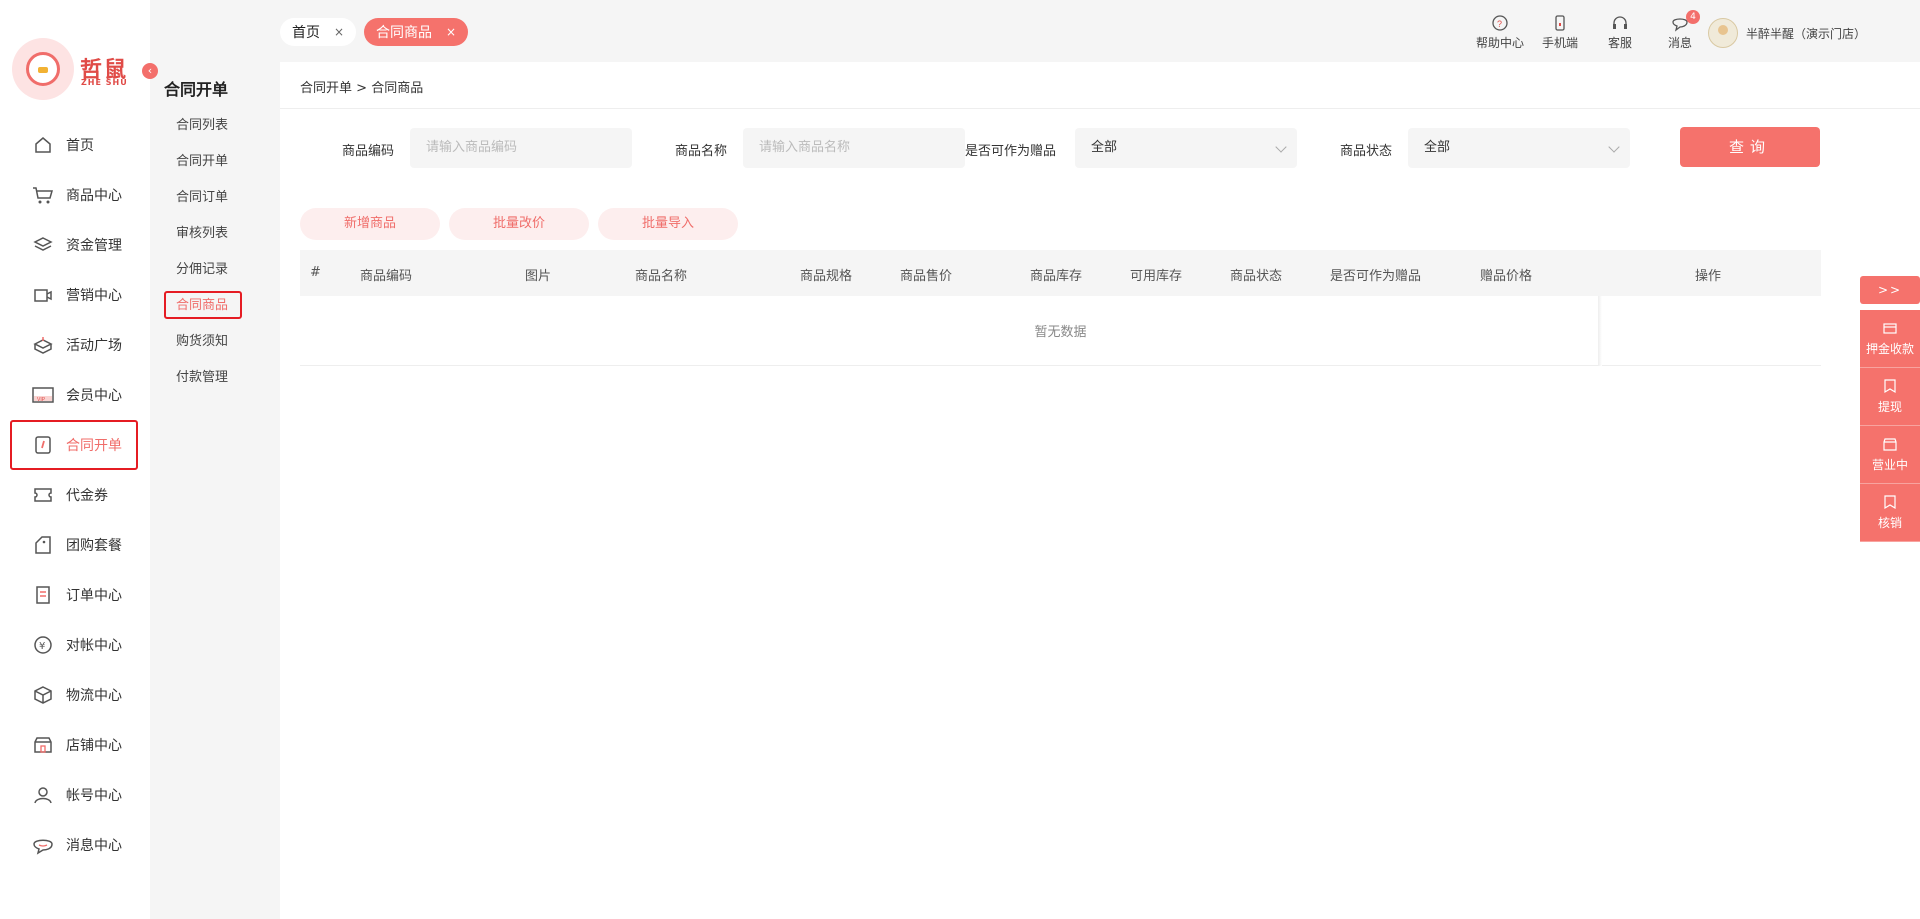 Image resolution: width=1920 pixels, height=919 pixels. I want to click on user-menu: 半醉半醒（演示门店）, so click(1787, 33).